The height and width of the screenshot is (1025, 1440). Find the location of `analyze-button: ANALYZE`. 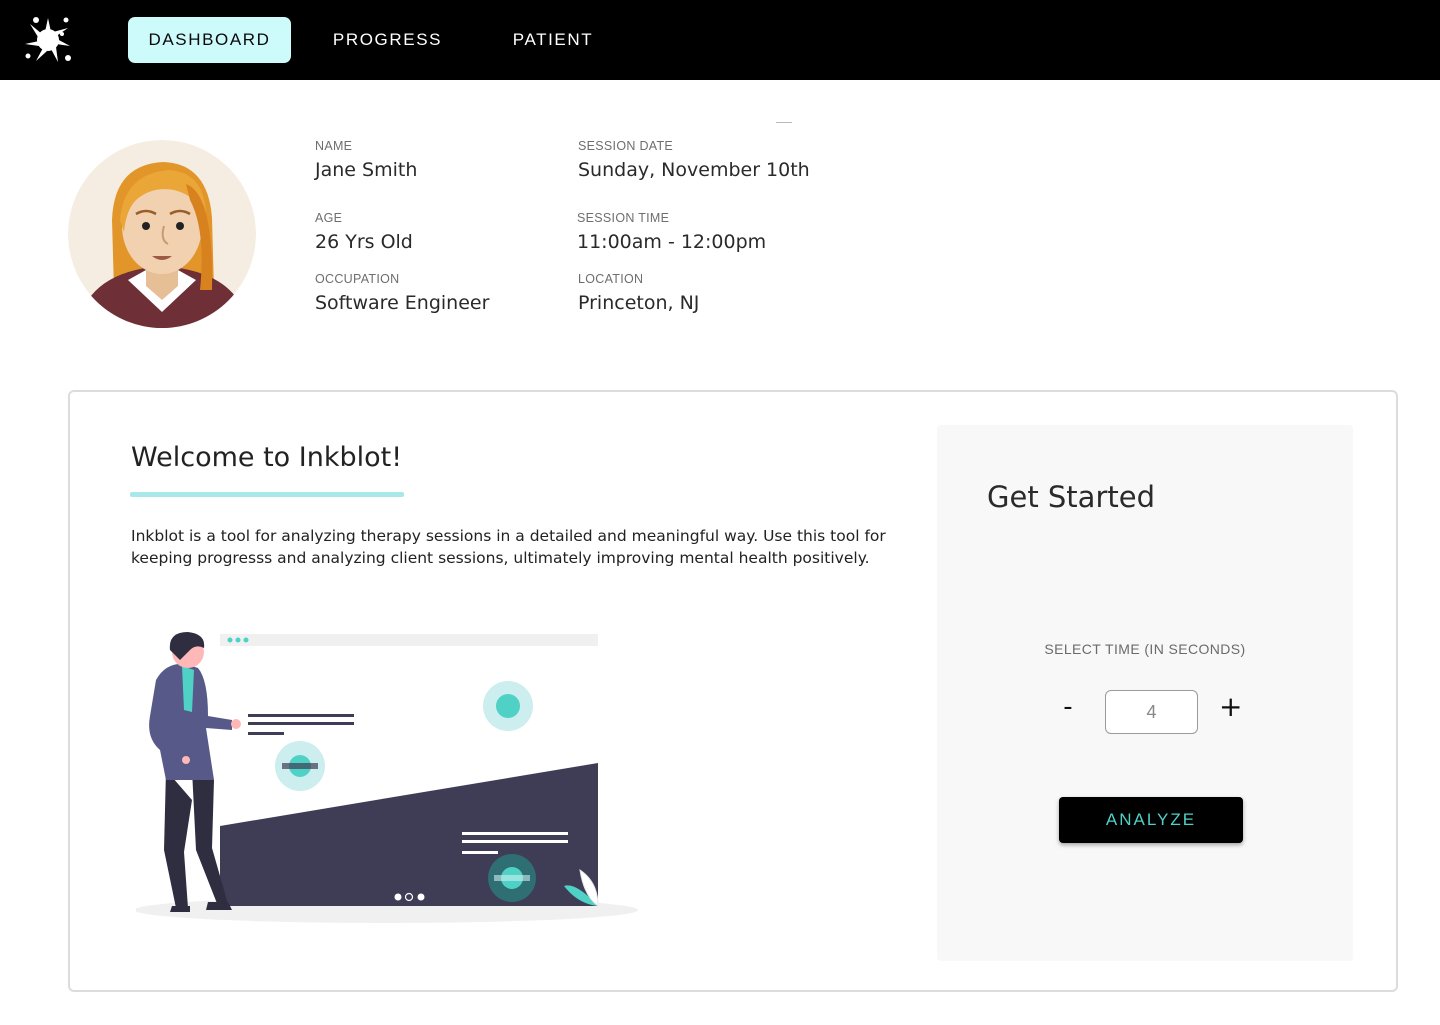

analyze-button: ANALYZE is located at coordinates (1151, 820).